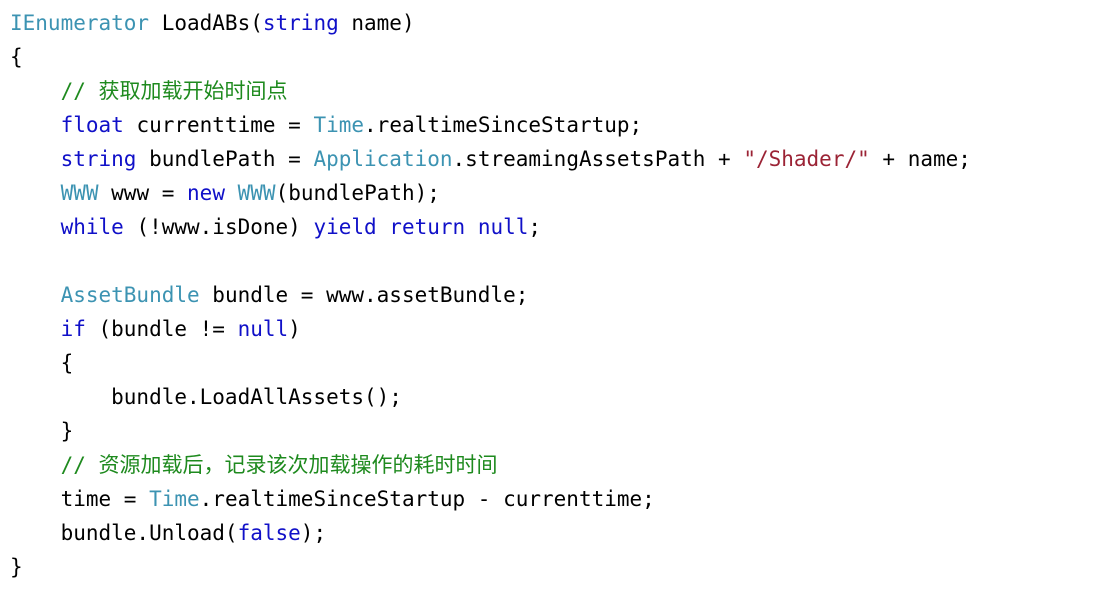  I want to click on code-token-plain: (bundlePath);, so click(357, 193).